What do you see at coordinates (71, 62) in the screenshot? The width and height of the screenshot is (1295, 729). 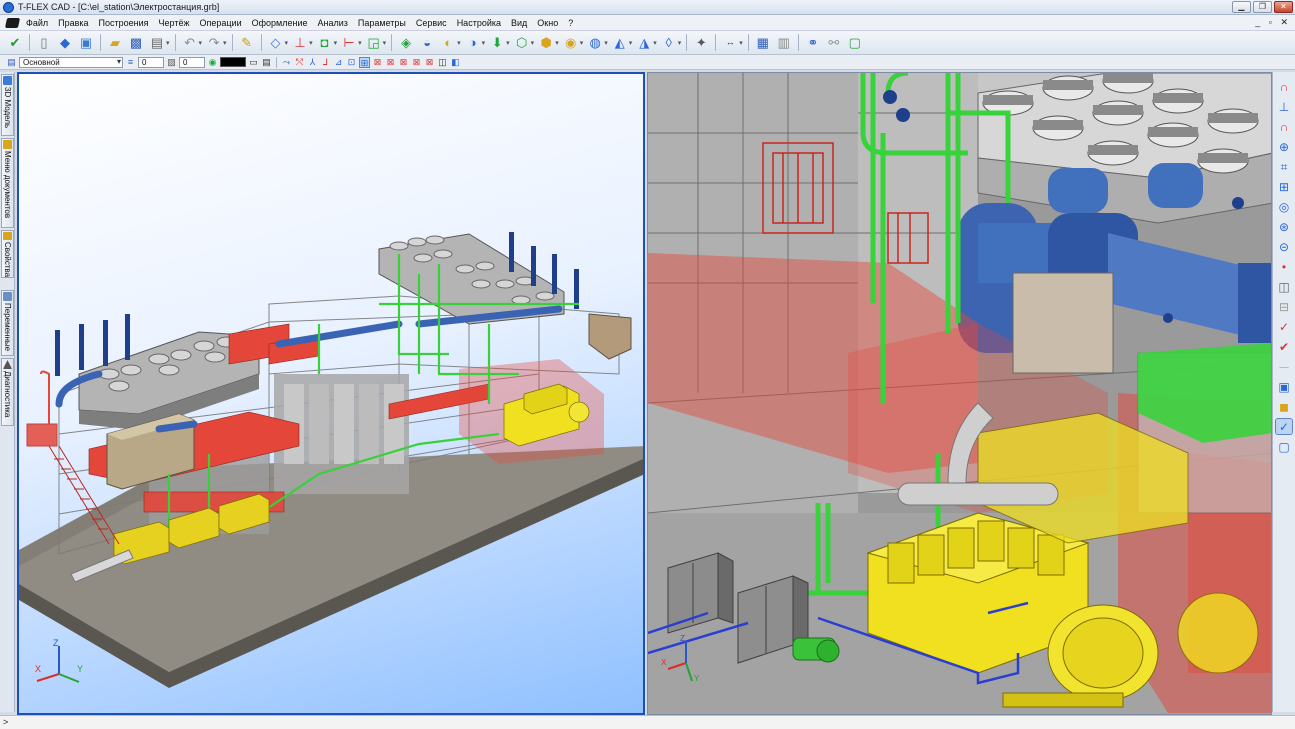 I see `layer-select: Основной` at bounding box center [71, 62].